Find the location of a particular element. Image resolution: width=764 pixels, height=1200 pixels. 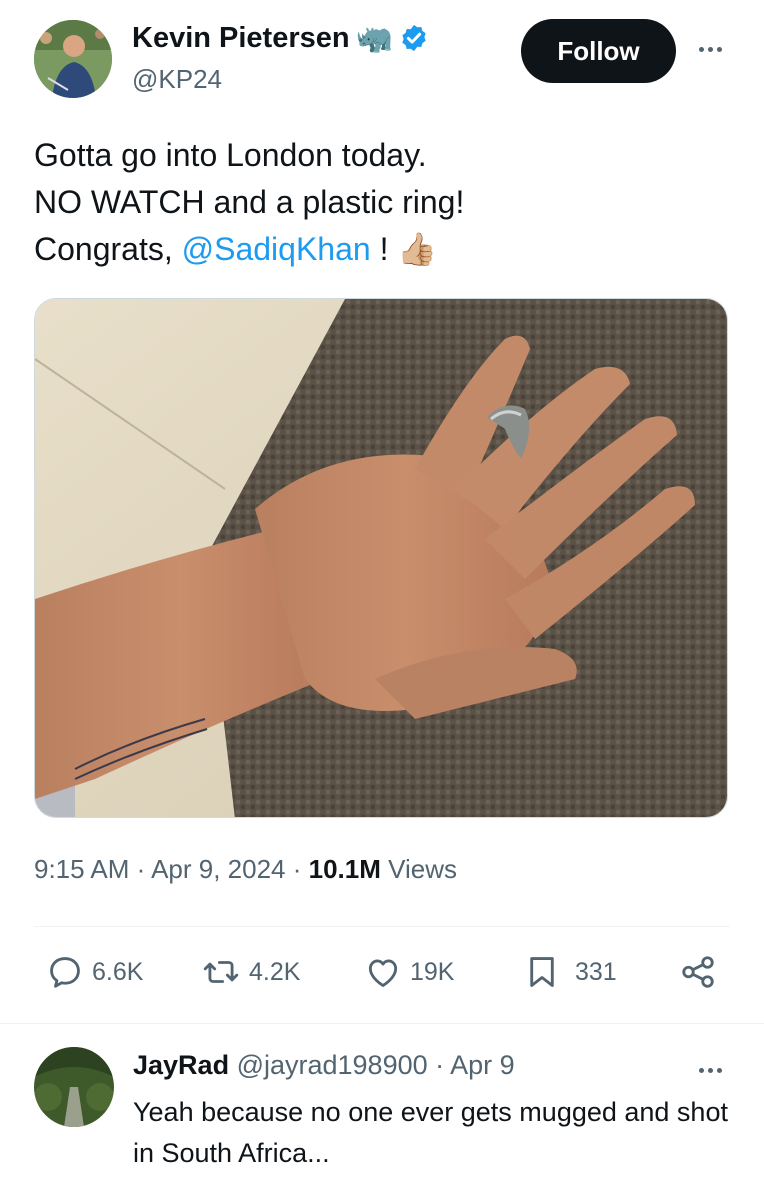

author-avatar is located at coordinates (73, 59).